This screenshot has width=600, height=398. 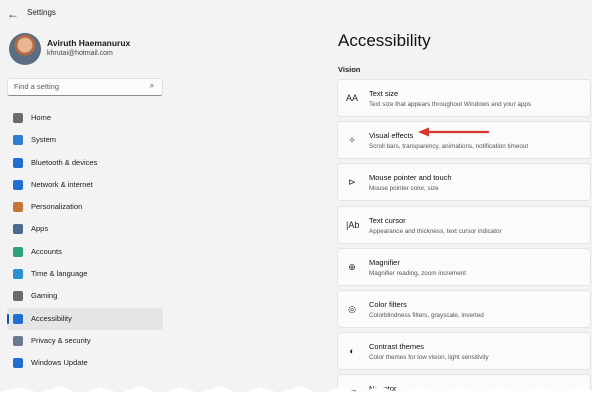 I want to click on sidebar-item-label: Privacy & security, so click(x=61, y=340).